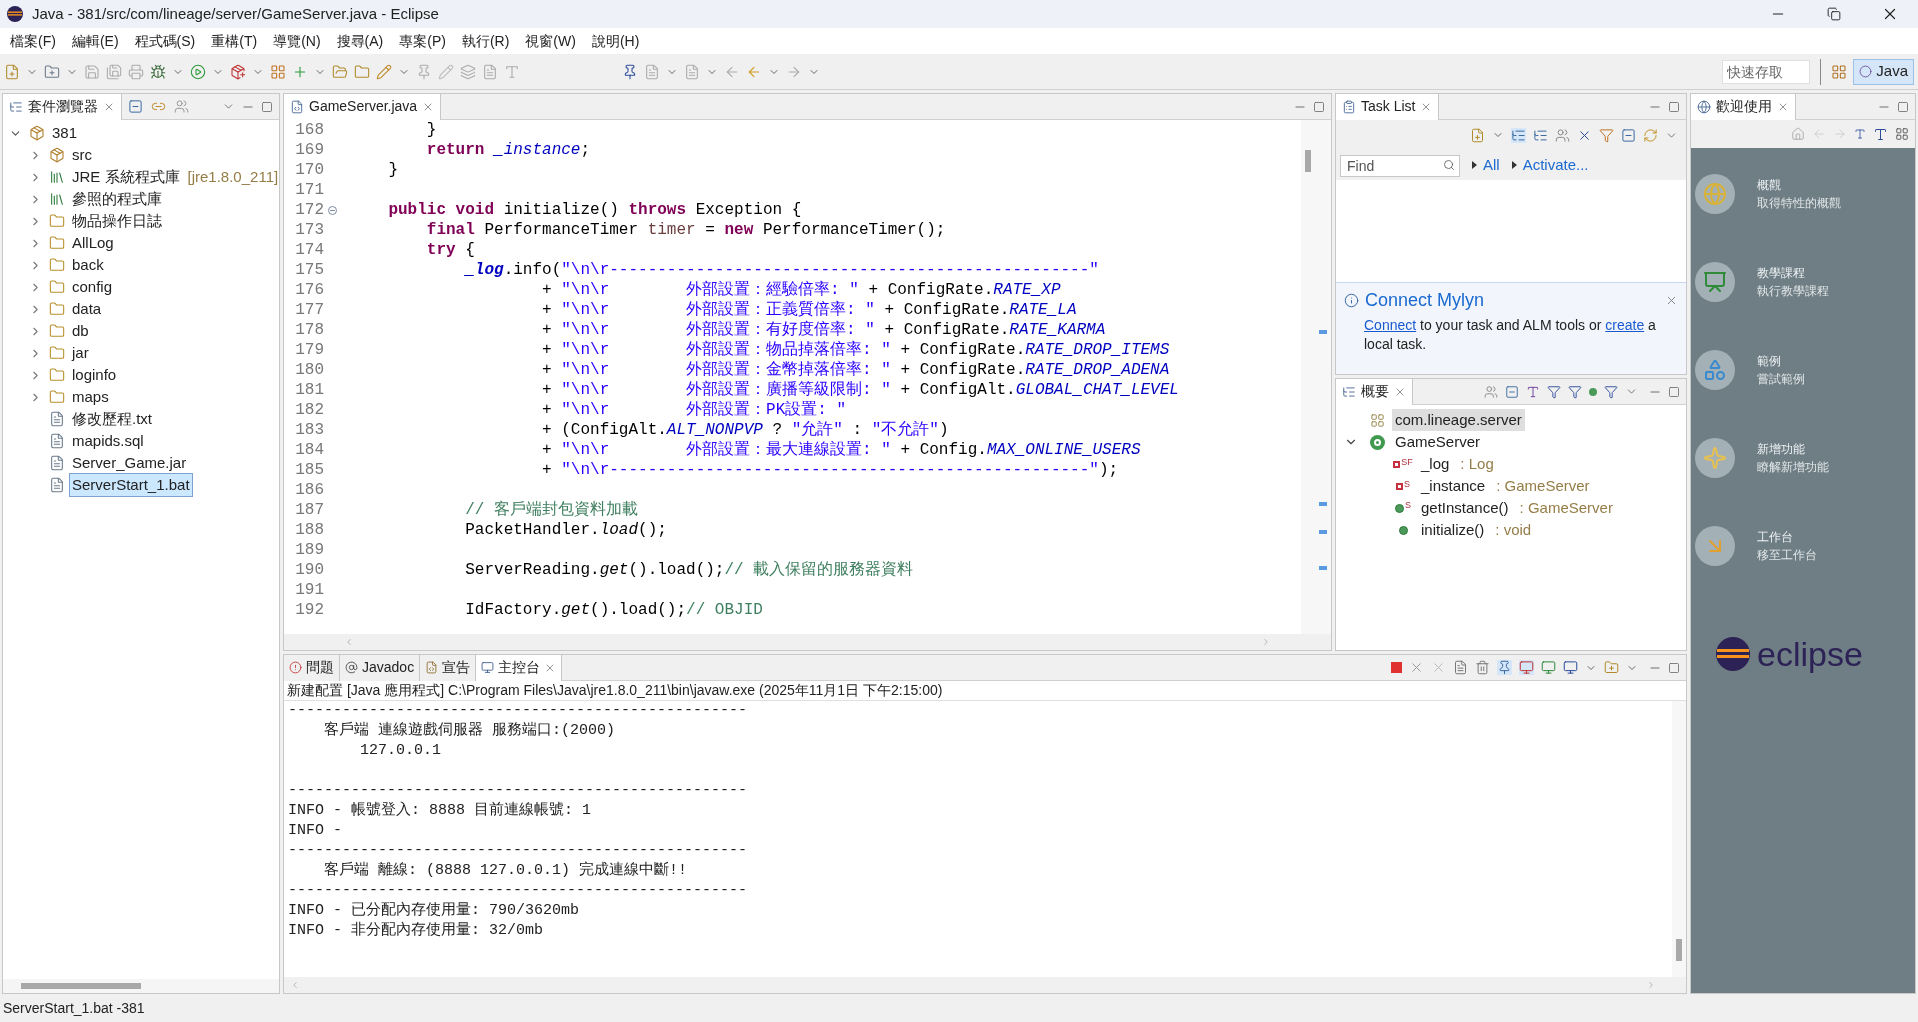  Describe the element at coordinates (1625, 325) in the screenshot. I see `banner-link: create` at that location.